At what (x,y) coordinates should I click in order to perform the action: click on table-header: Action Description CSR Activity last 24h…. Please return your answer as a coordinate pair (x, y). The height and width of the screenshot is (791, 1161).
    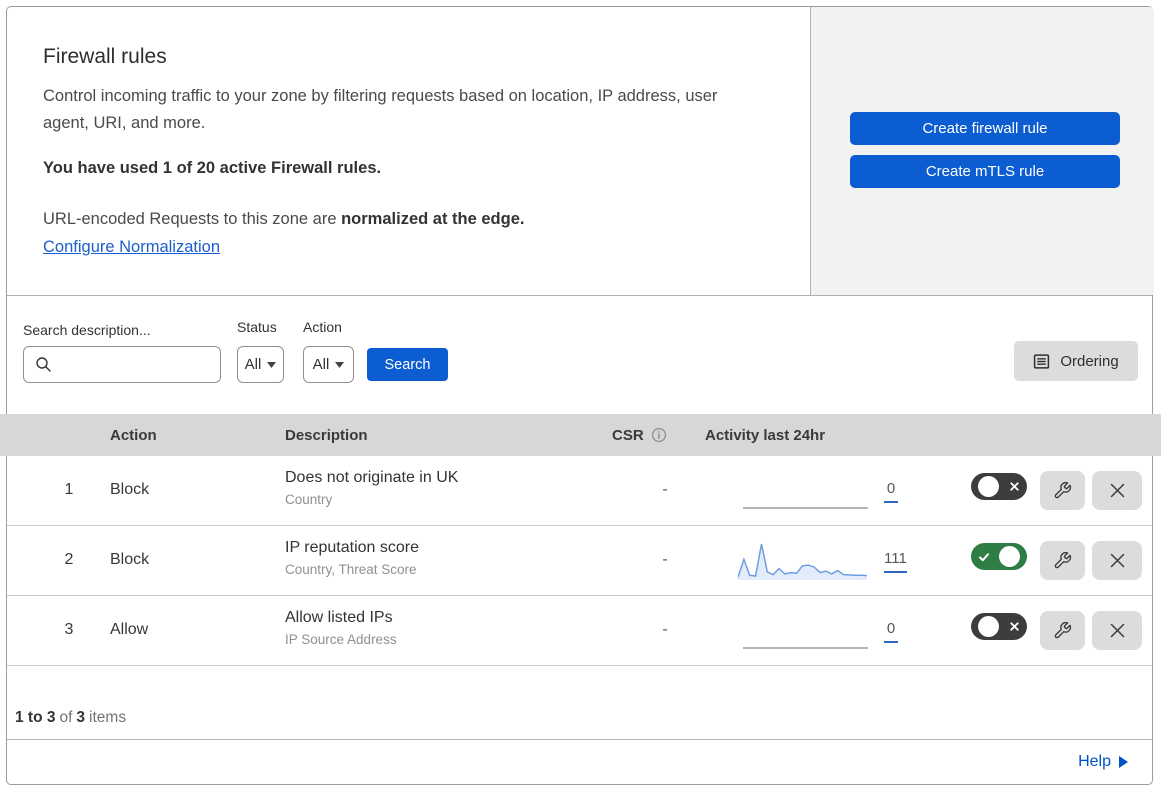
    Looking at the image, I should click on (580, 435).